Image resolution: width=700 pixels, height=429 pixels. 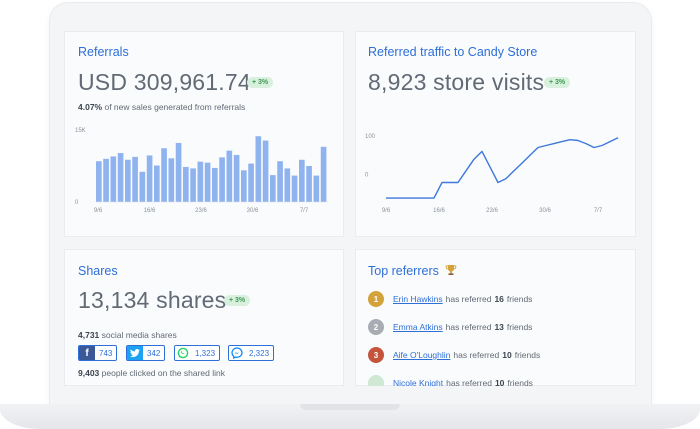 I want to click on y-tick-label: 0, so click(x=367, y=176).